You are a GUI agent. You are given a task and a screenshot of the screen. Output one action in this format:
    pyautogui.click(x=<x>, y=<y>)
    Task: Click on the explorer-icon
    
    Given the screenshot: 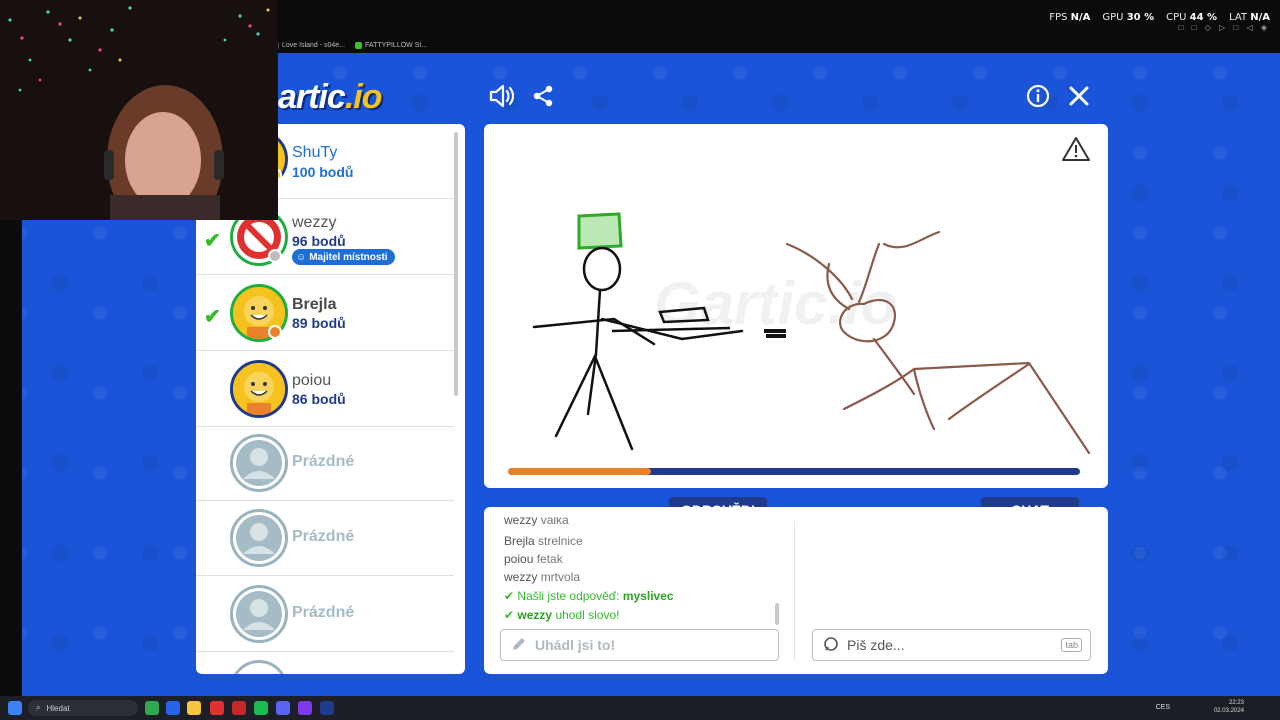 What is the action you would take?
    pyautogui.click(x=194, y=708)
    